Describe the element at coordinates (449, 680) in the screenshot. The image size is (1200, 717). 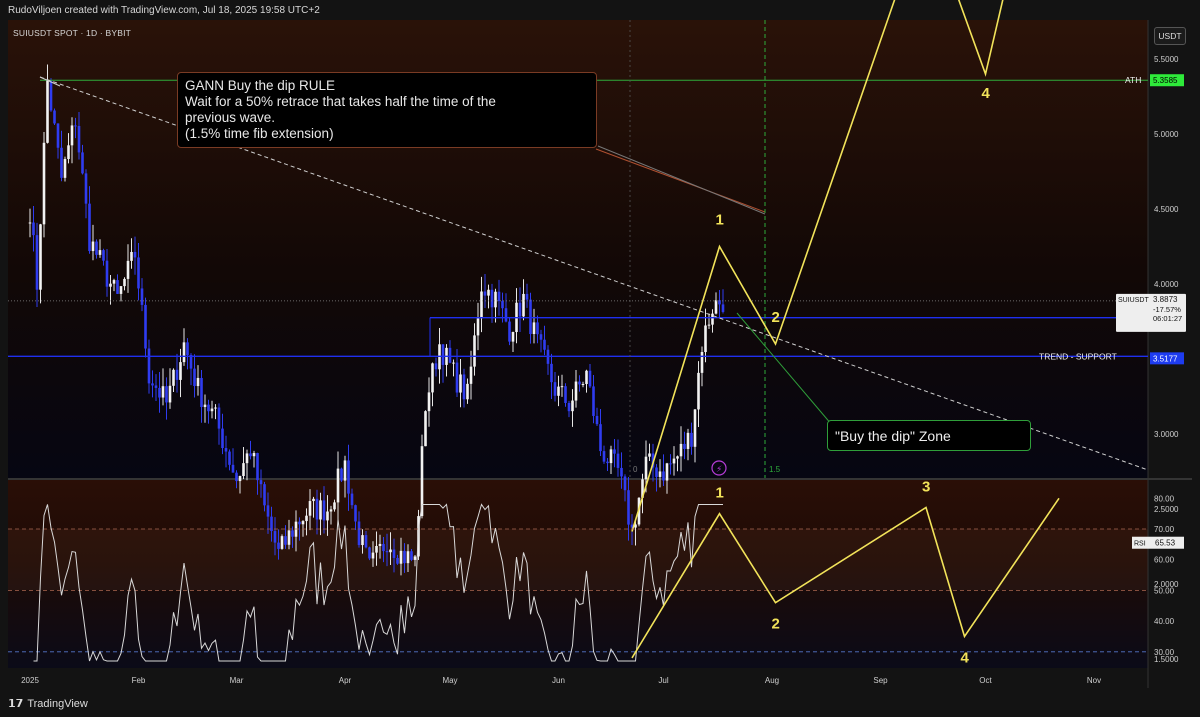
I see `x-tick-label: May` at that location.